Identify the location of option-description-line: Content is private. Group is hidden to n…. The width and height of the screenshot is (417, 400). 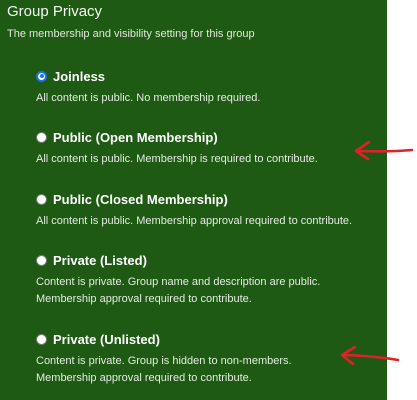
(164, 361).